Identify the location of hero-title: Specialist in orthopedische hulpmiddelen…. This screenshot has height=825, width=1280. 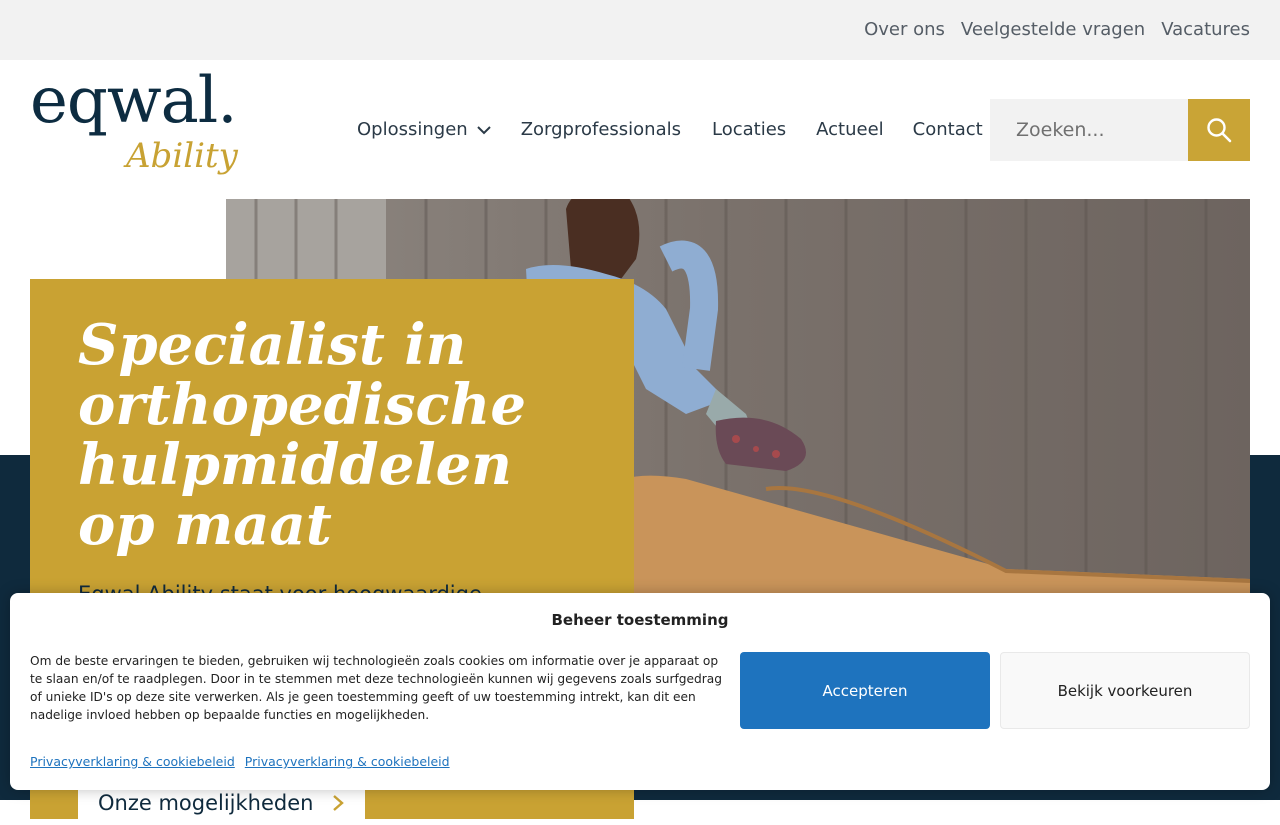
(302, 435).